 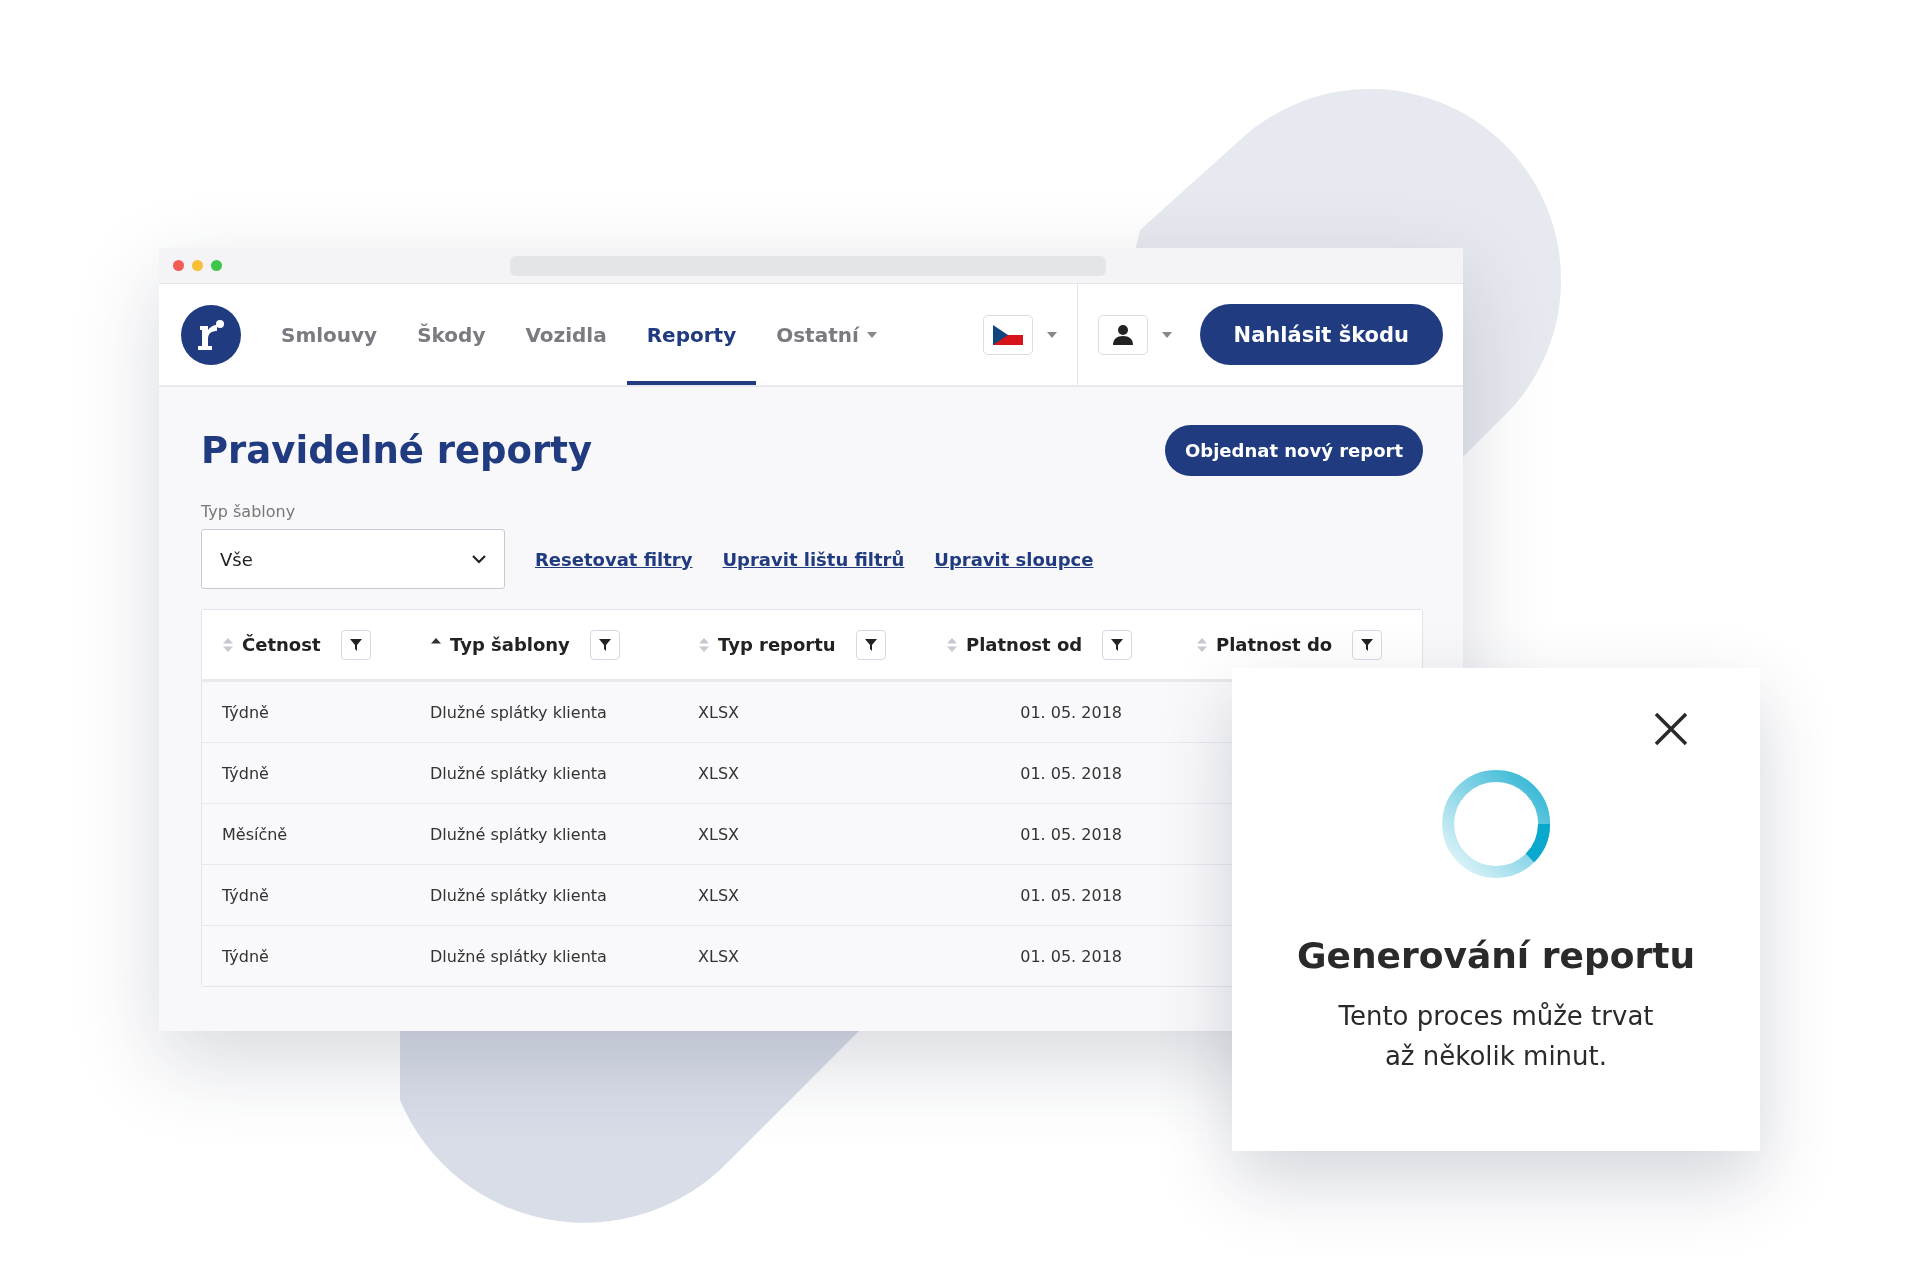 What do you see at coordinates (1321, 334) in the screenshot?
I see `report-damage-button: Nahlásit škodu` at bounding box center [1321, 334].